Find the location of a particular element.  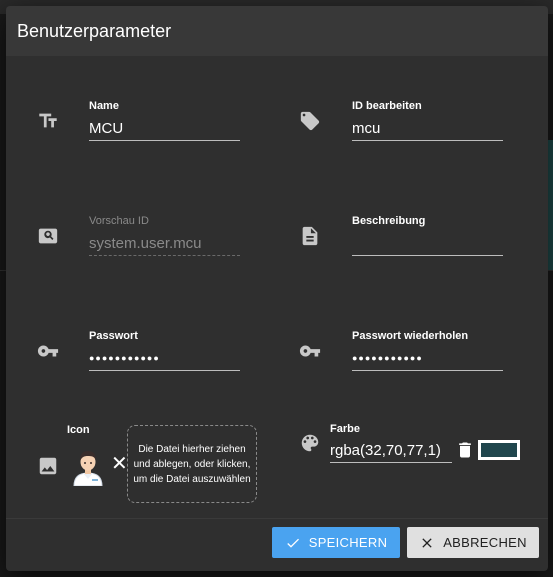

id-edit-input is located at coordinates (427, 128).